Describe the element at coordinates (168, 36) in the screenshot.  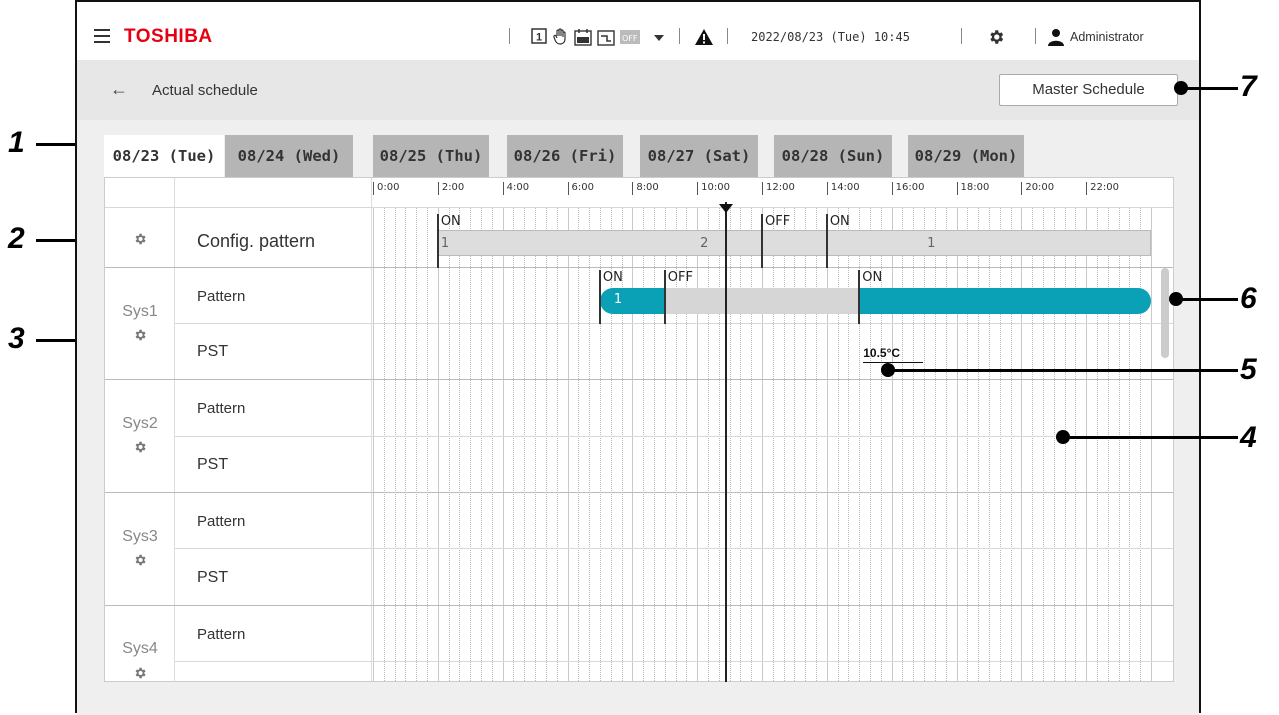
I see `brand-logo: TOSHIBA` at that location.